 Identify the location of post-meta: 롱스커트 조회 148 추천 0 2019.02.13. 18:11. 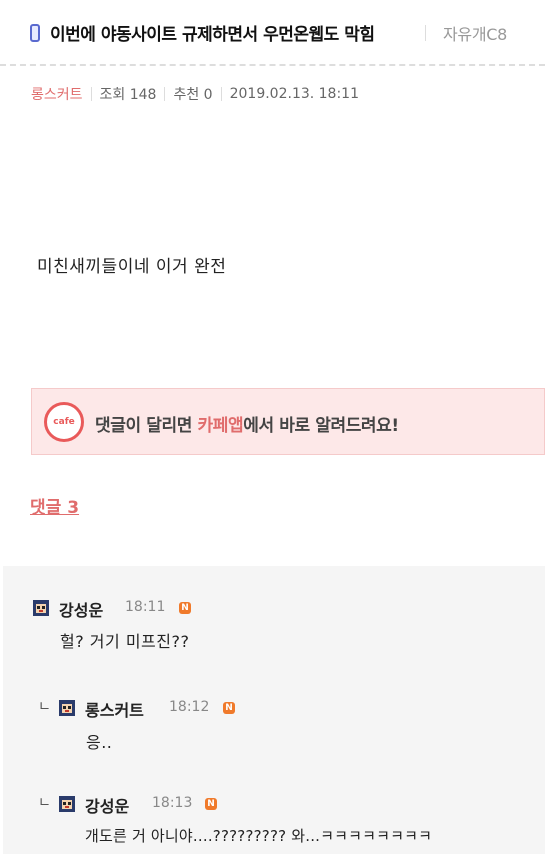
(195, 94).